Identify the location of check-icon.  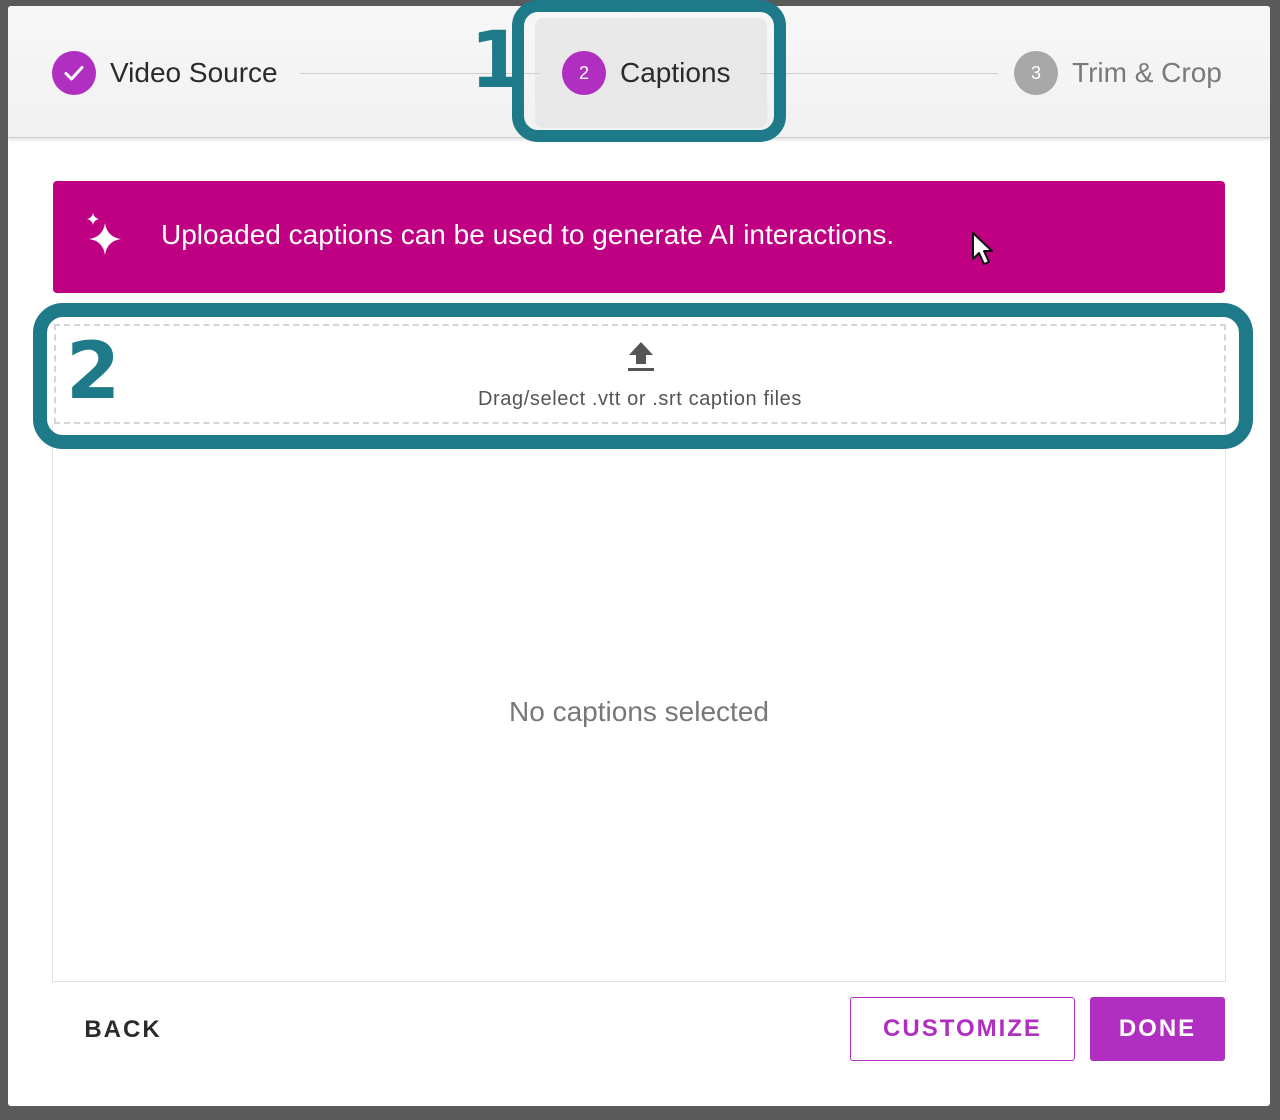
(74, 73).